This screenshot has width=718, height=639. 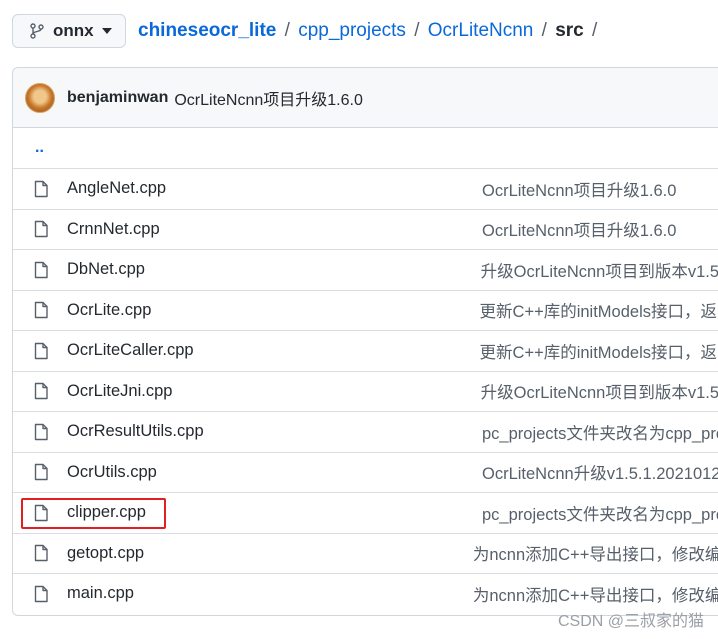 What do you see at coordinates (117, 98) in the screenshot?
I see `commit-author: benjaminwan` at bounding box center [117, 98].